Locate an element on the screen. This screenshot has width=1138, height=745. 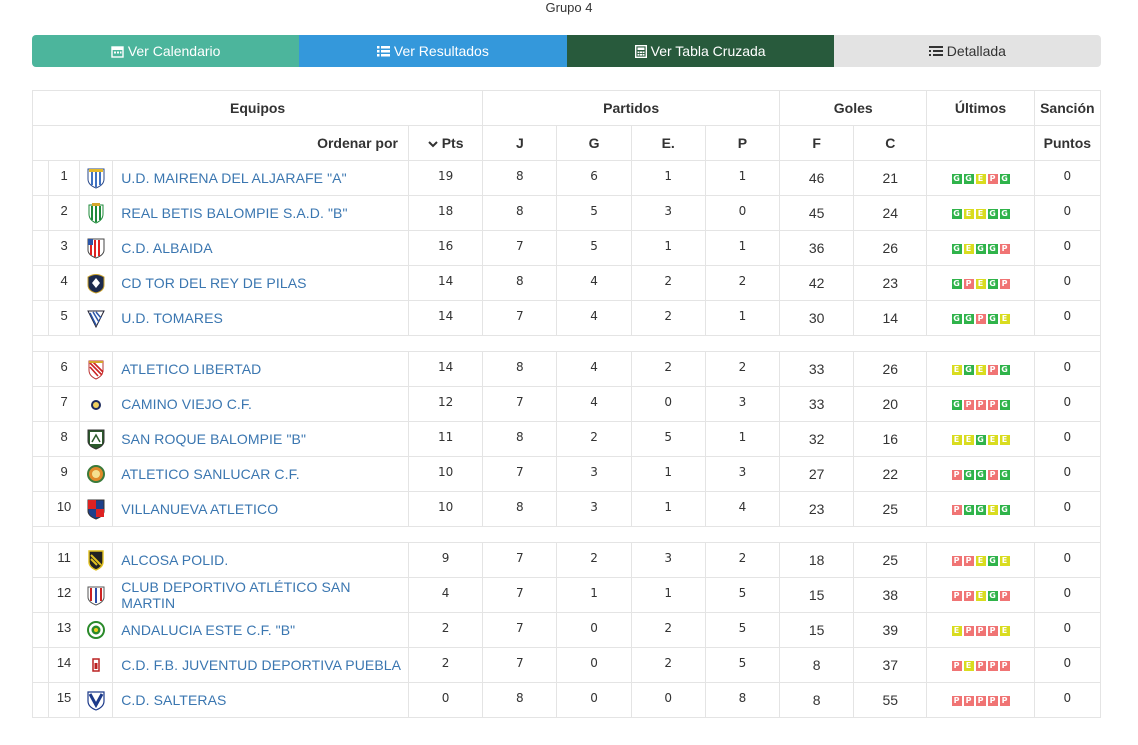
team-name-cell: ATLETICO LIBERTAD is located at coordinates (260, 369).